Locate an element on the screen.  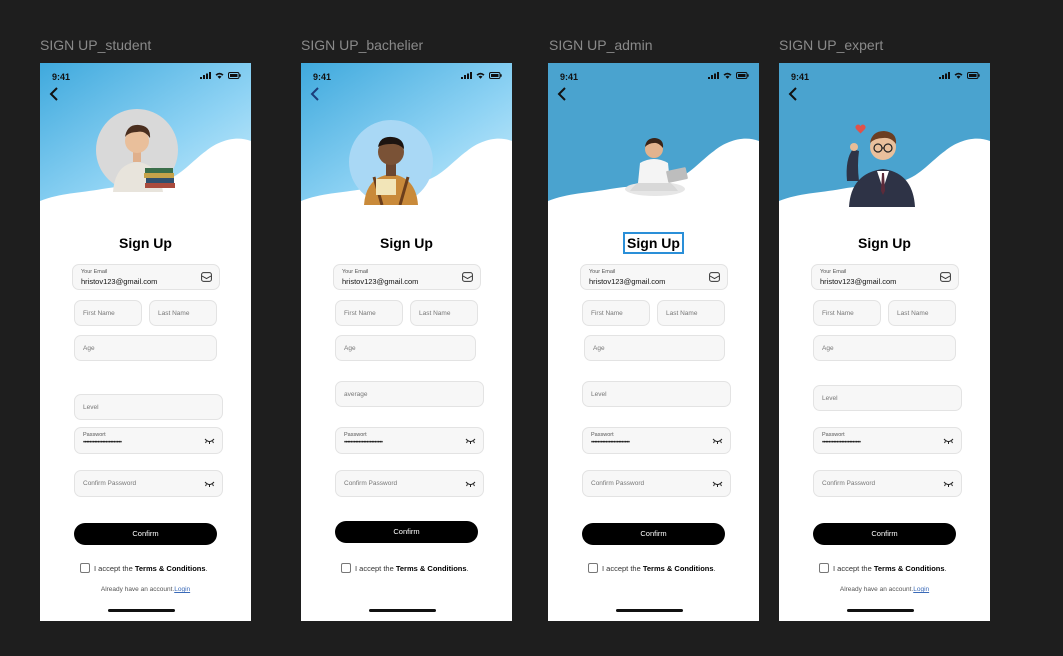
student-avatar is located at coordinates (137, 150).